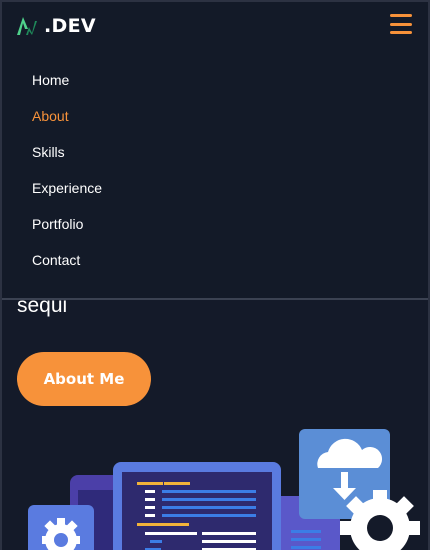  Describe the element at coordinates (67, 260) in the screenshot. I see `nav-item-contact: Contact` at that location.